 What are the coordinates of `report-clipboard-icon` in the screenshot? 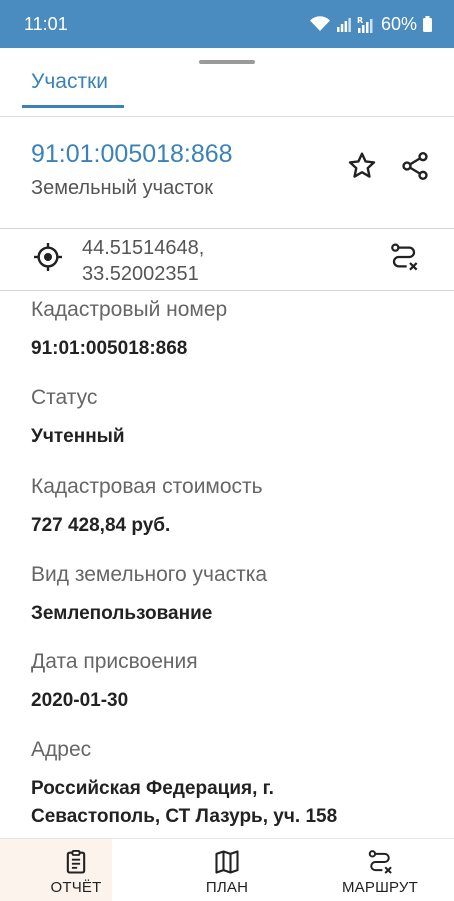 It's located at (76, 857).